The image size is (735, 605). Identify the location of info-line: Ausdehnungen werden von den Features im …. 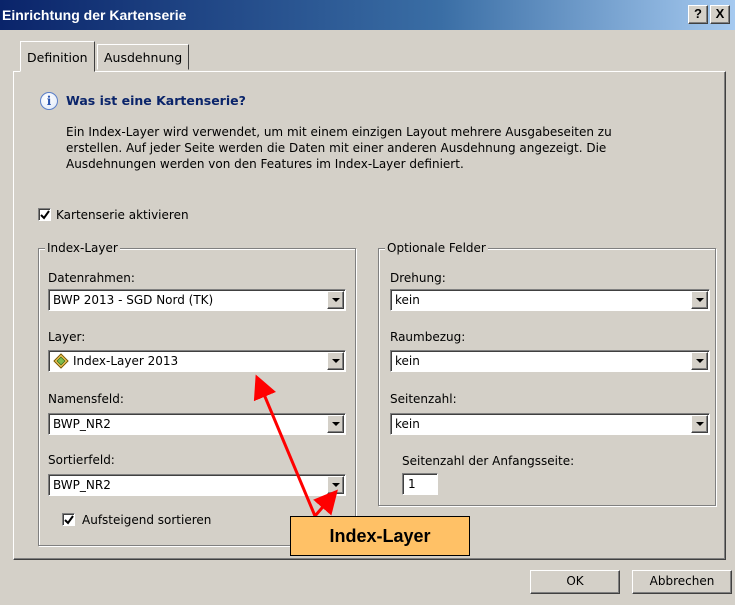
(265, 164).